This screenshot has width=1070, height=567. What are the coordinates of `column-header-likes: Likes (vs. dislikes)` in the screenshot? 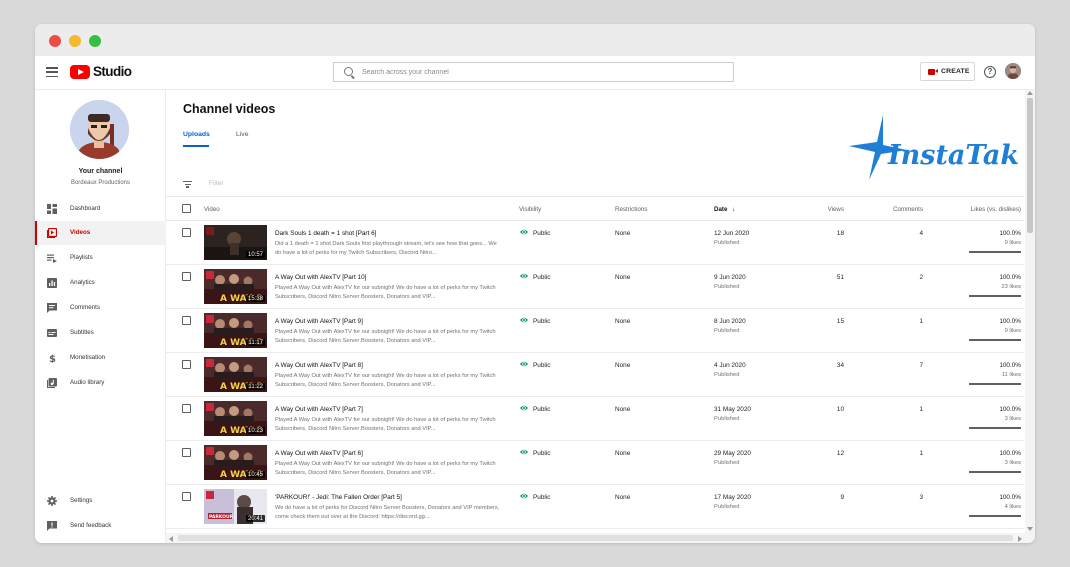 It's located at (995, 209).